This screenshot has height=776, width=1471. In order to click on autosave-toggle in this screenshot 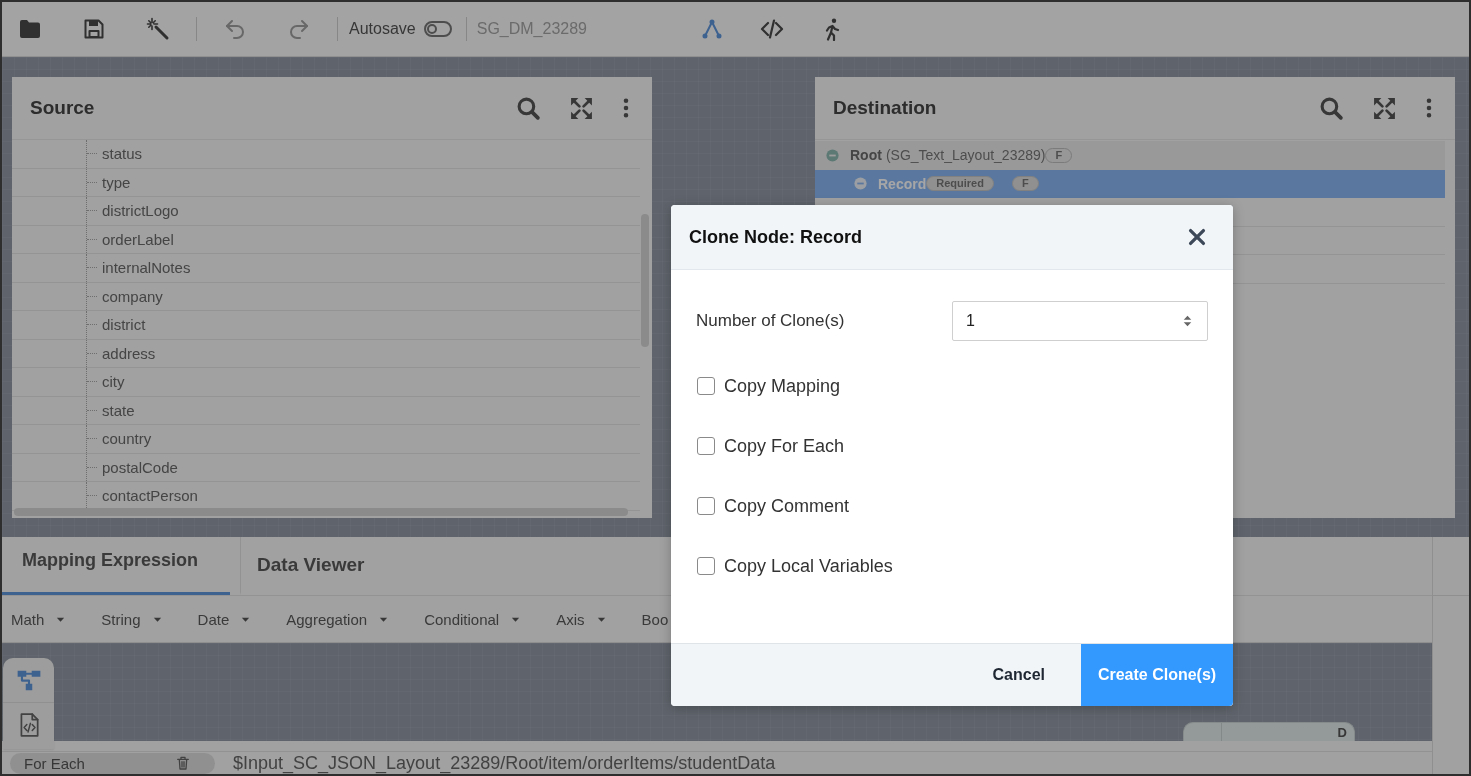, I will do `click(437, 29)`.